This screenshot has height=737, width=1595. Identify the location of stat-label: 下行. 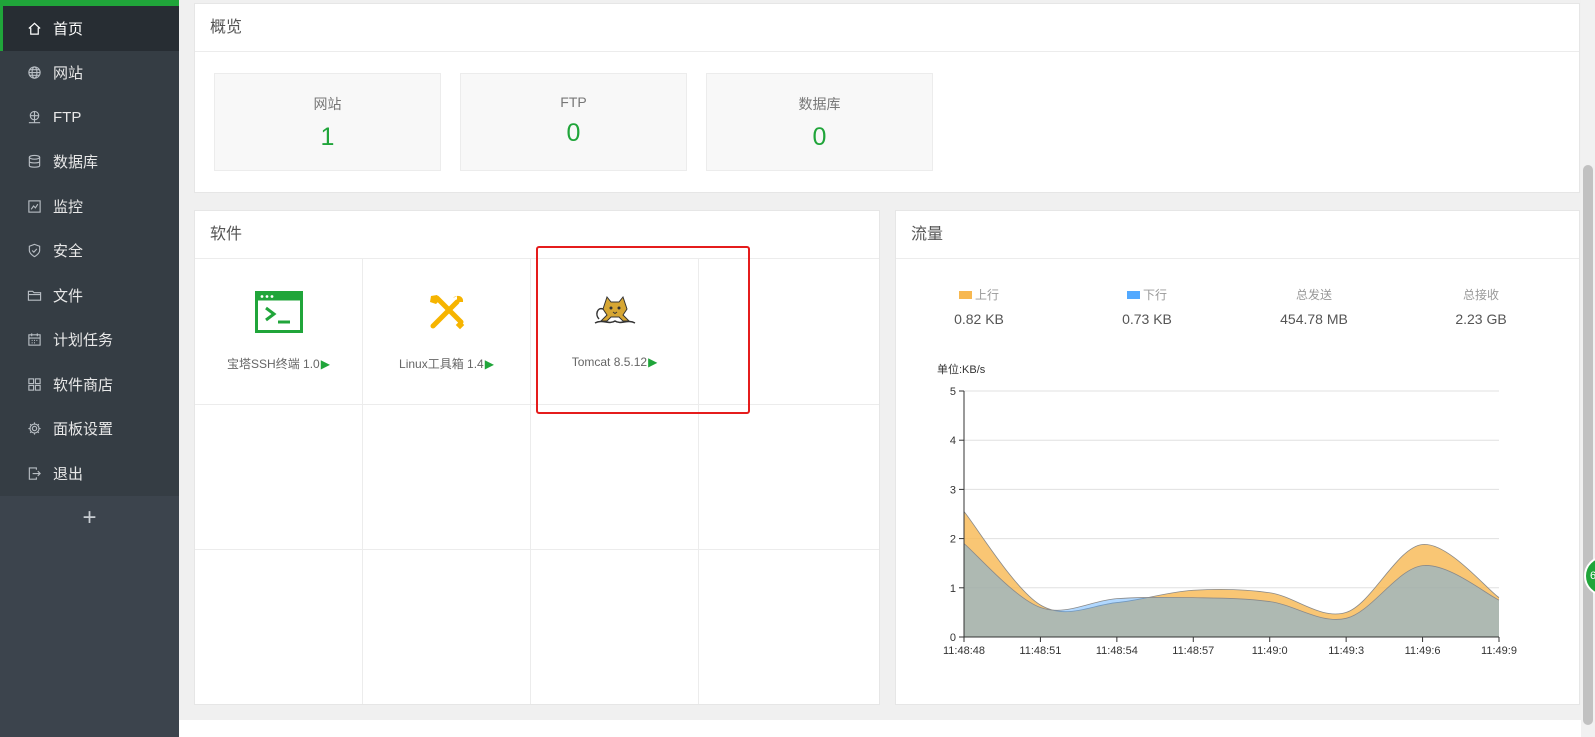
(1147, 294).